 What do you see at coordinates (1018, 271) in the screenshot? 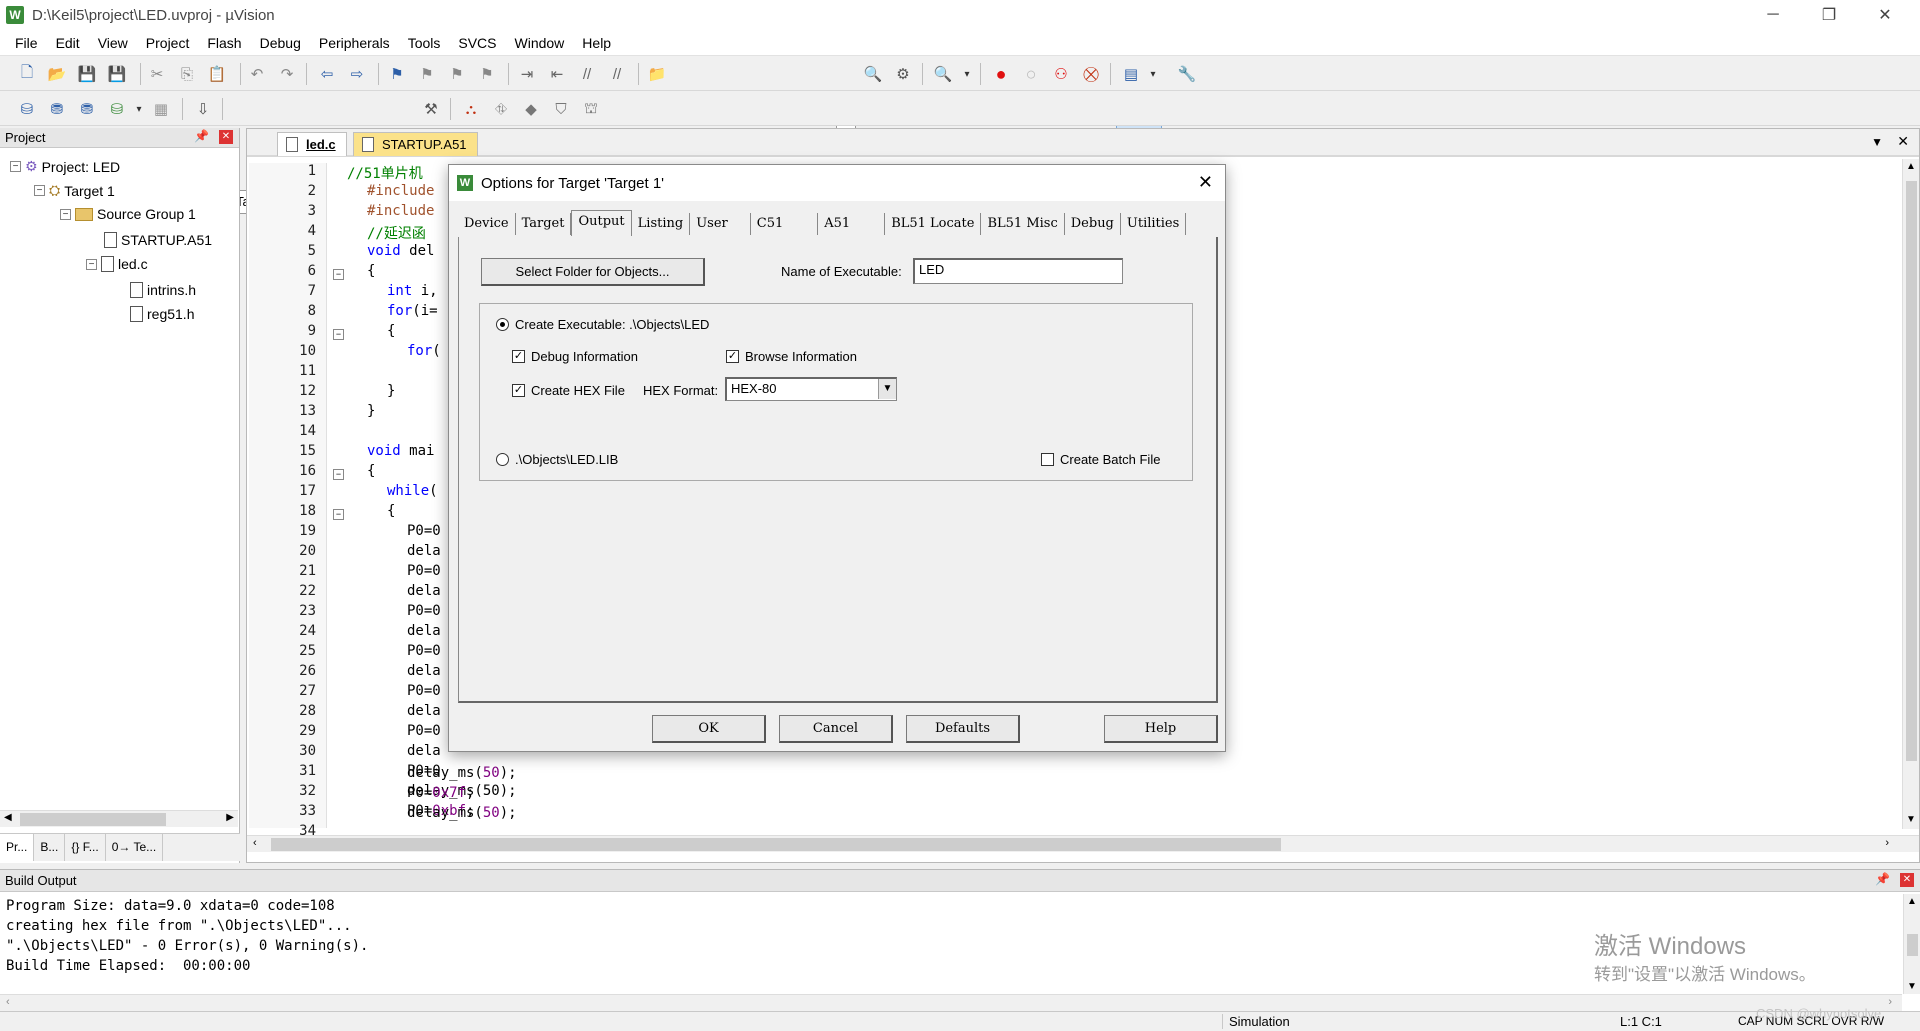
I see `name-exe-input: LED` at bounding box center [1018, 271].